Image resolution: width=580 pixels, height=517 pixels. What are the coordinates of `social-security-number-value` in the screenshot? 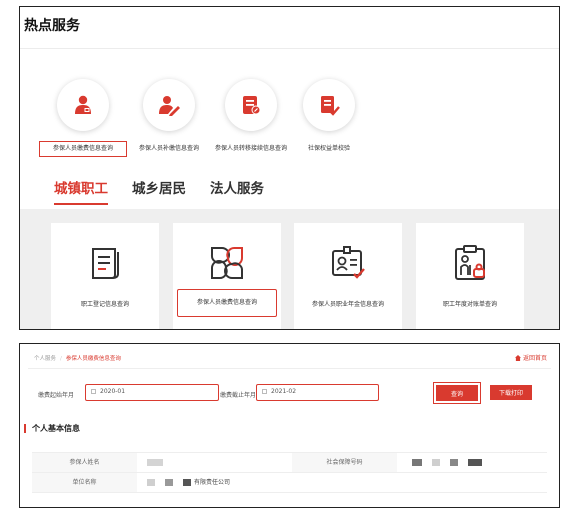 It's located at (452, 462).